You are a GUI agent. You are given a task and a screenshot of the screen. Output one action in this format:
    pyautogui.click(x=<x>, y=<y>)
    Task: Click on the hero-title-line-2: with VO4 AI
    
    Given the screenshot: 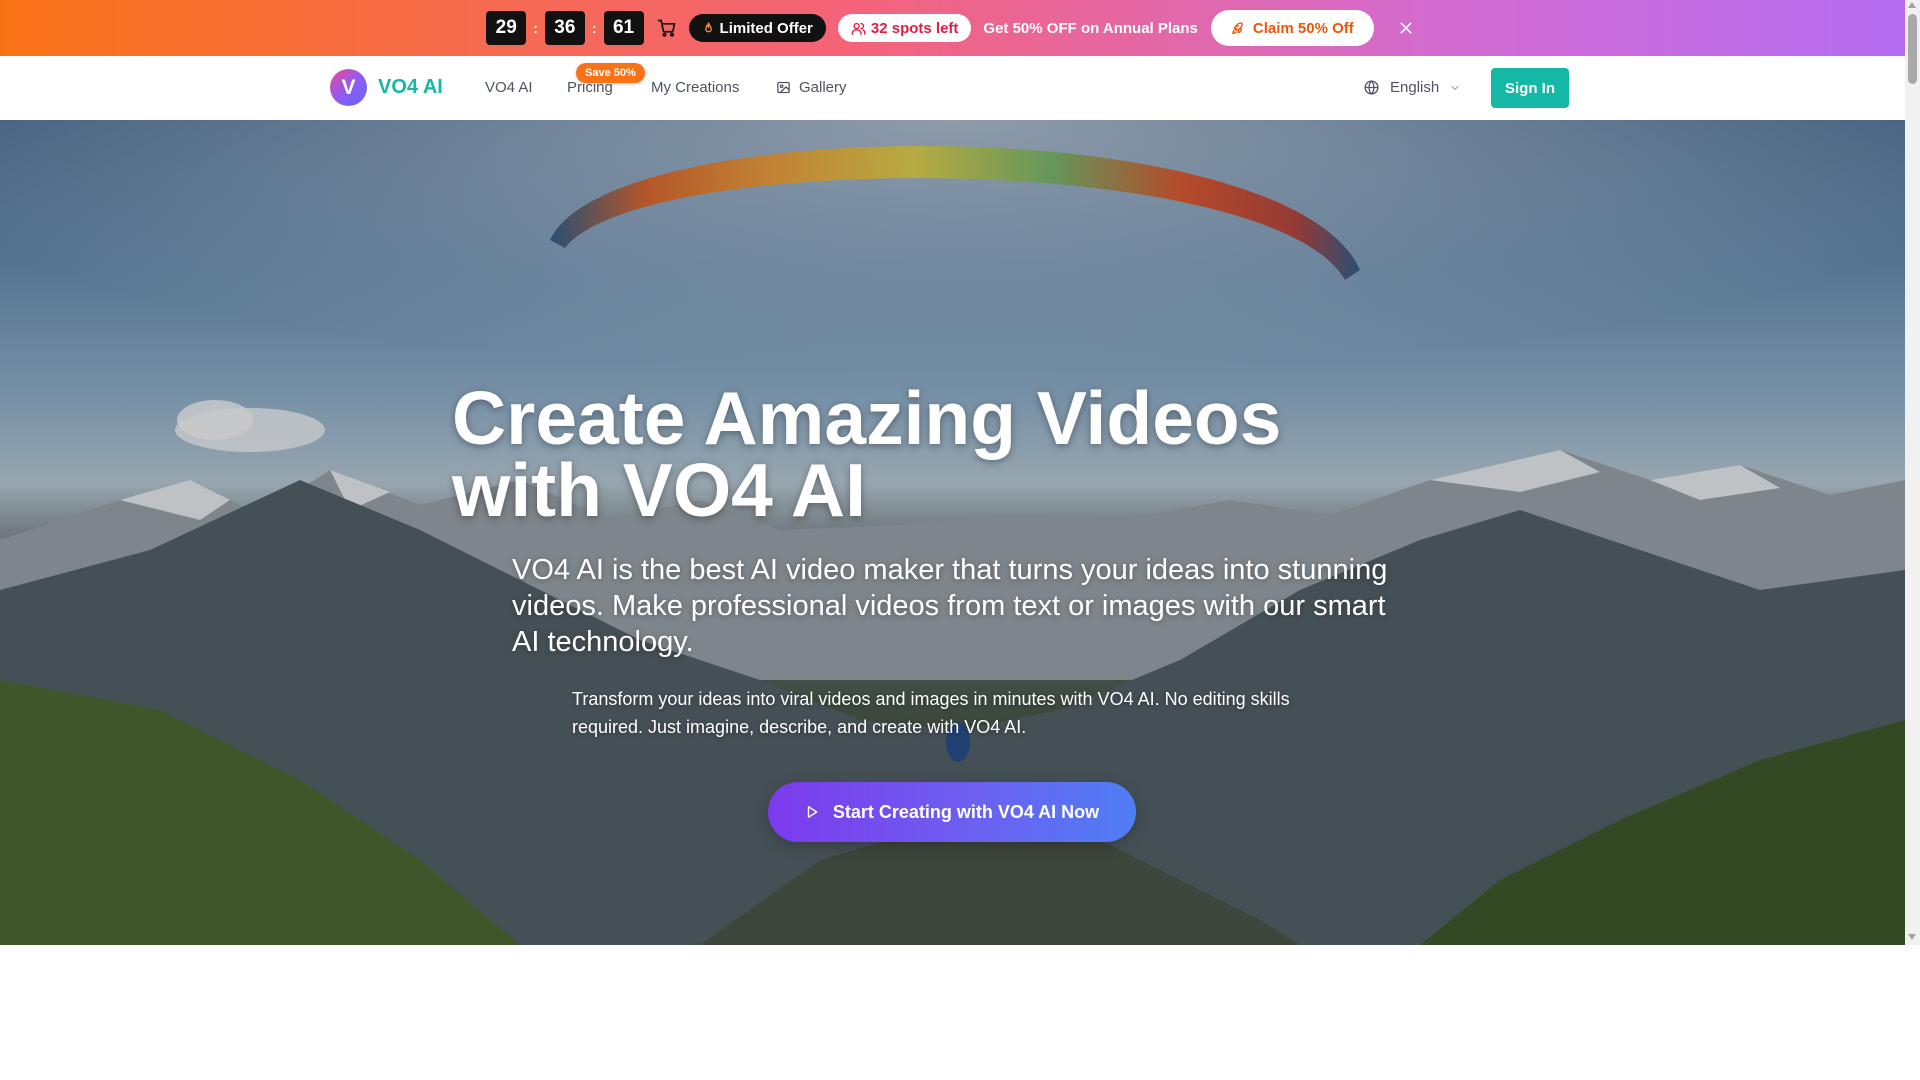 What is the action you would take?
    pyautogui.click(x=659, y=490)
    